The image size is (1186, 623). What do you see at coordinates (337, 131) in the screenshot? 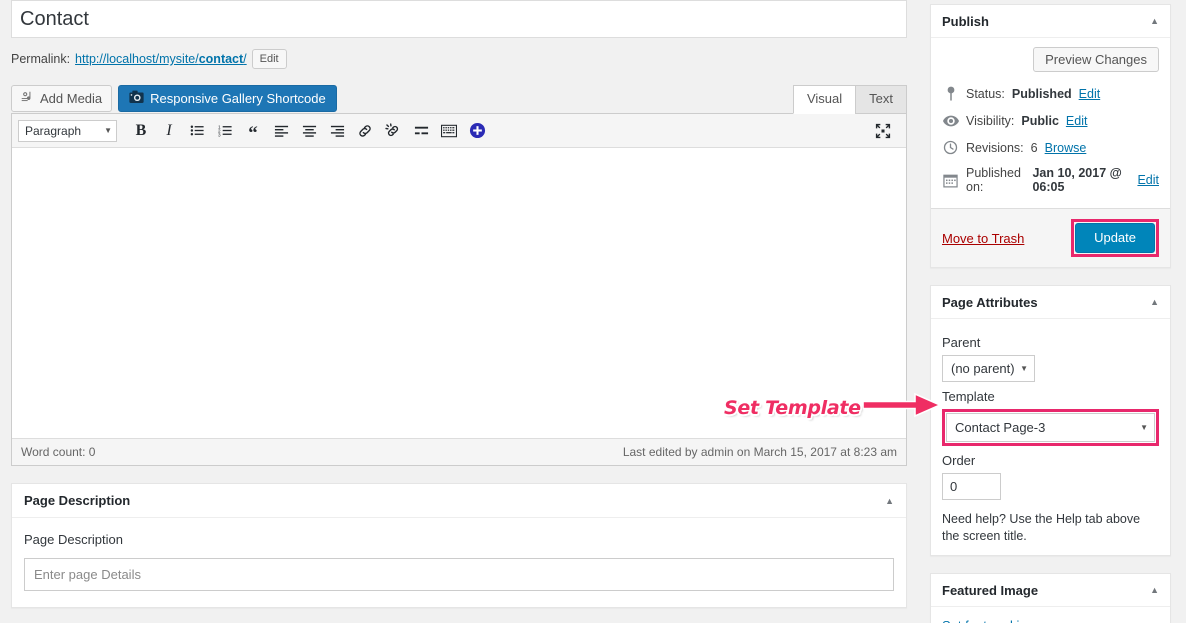
I see `align-right-icon` at bounding box center [337, 131].